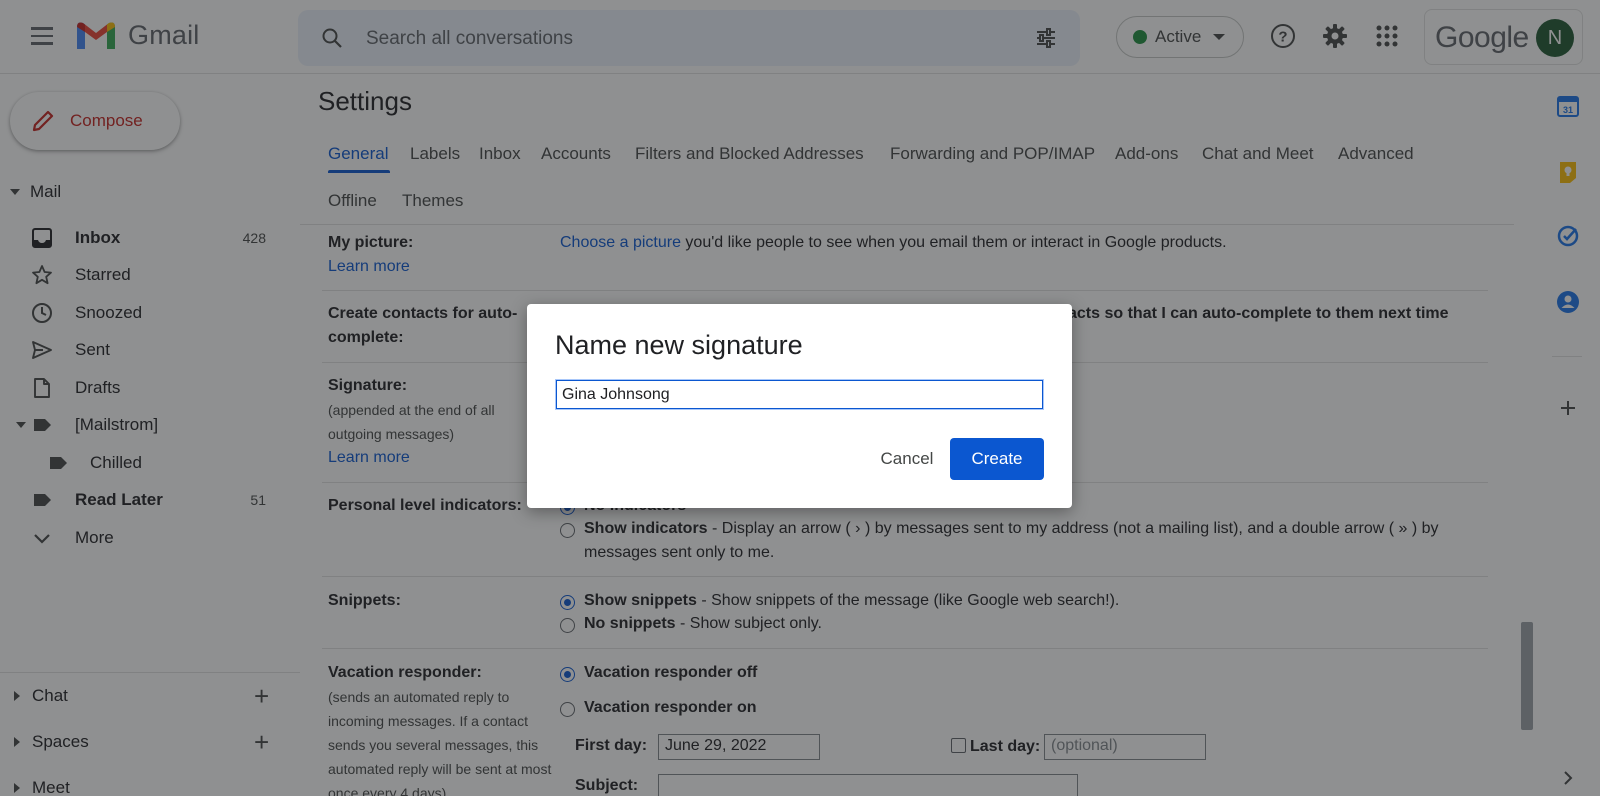 The width and height of the screenshot is (1600, 796). Describe the element at coordinates (907, 459) in the screenshot. I see `cancel-button: Cancel` at that location.